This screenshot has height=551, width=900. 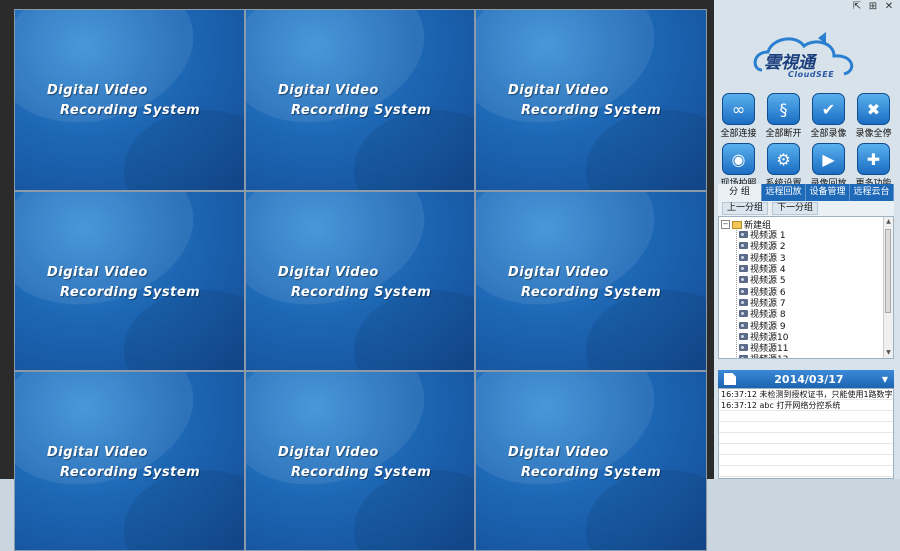 I want to click on toolbar-button: ✖ 录像全停, so click(x=873, y=116).